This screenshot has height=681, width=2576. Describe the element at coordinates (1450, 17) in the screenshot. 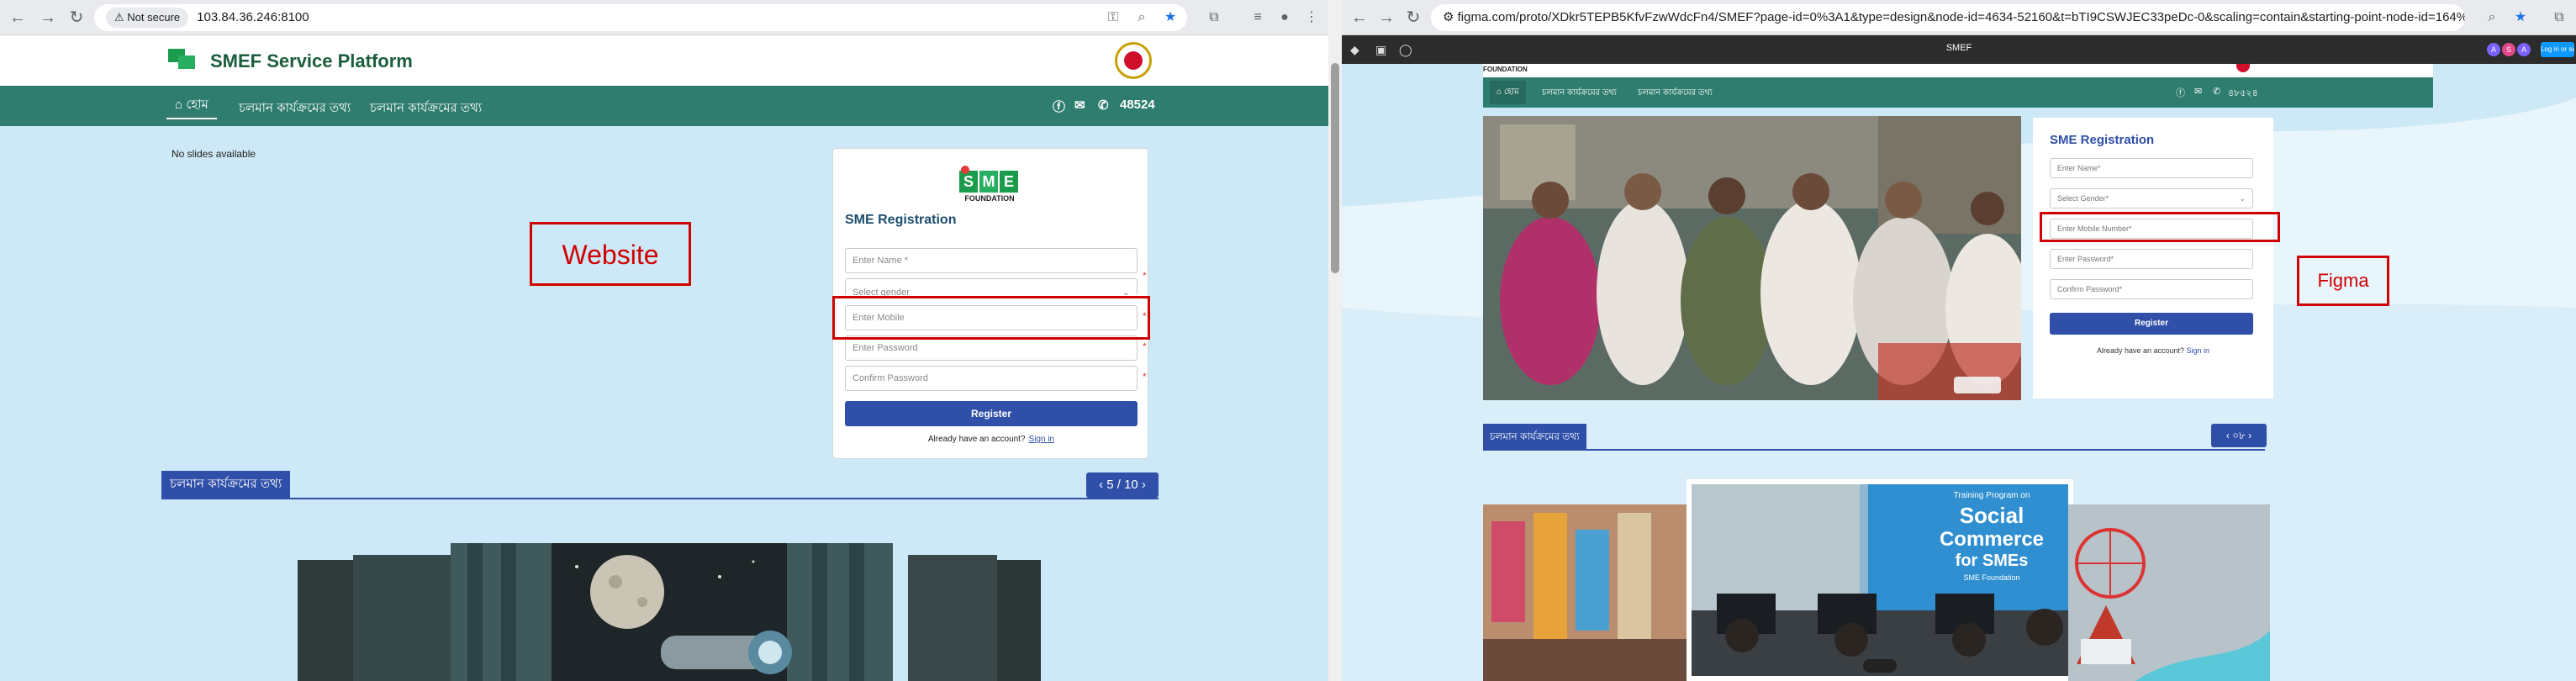

I see `site-settings-icon: ⚙` at that location.